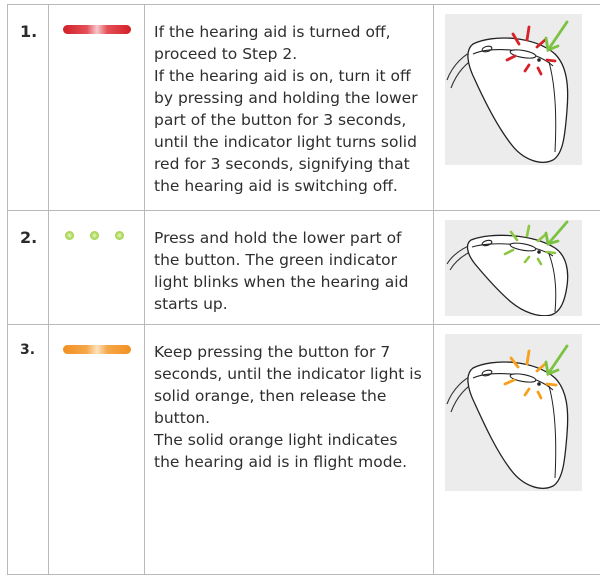 Image resolution: width=600 pixels, height=581 pixels. What do you see at coordinates (28, 449) in the screenshot?
I see `step-number-cell: 3.` at bounding box center [28, 449].